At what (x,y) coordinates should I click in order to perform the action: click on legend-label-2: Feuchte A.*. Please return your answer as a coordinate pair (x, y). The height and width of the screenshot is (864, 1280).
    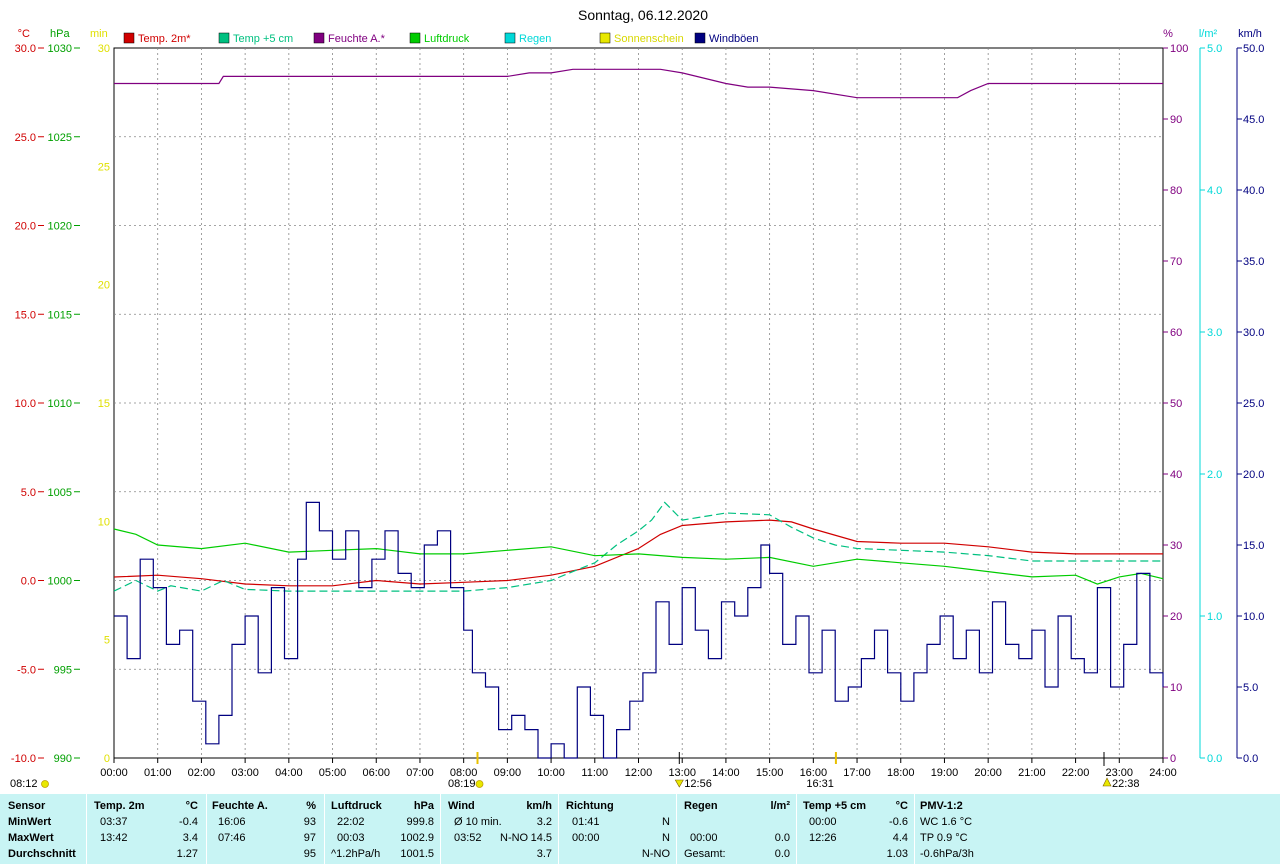
    Looking at the image, I should click on (357, 39).